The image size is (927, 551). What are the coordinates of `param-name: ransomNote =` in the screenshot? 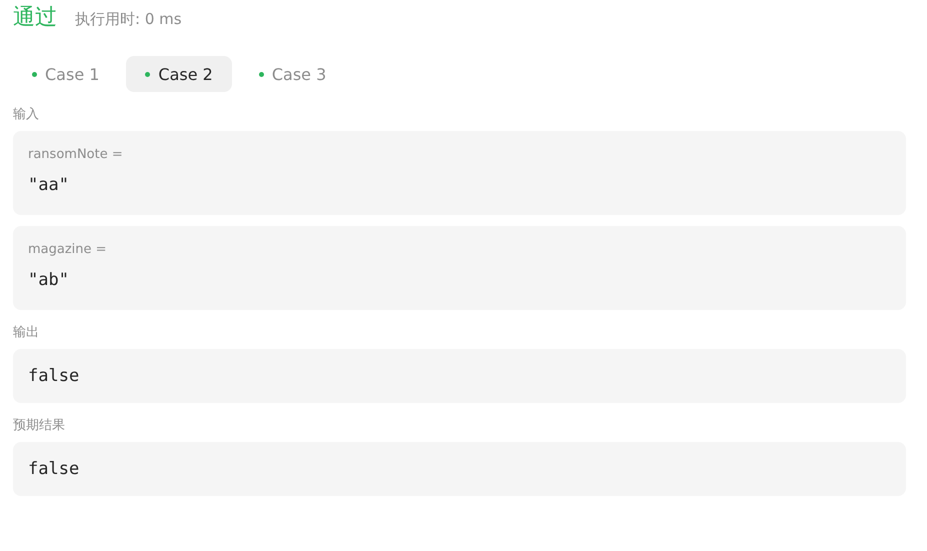 It's located at (76, 155).